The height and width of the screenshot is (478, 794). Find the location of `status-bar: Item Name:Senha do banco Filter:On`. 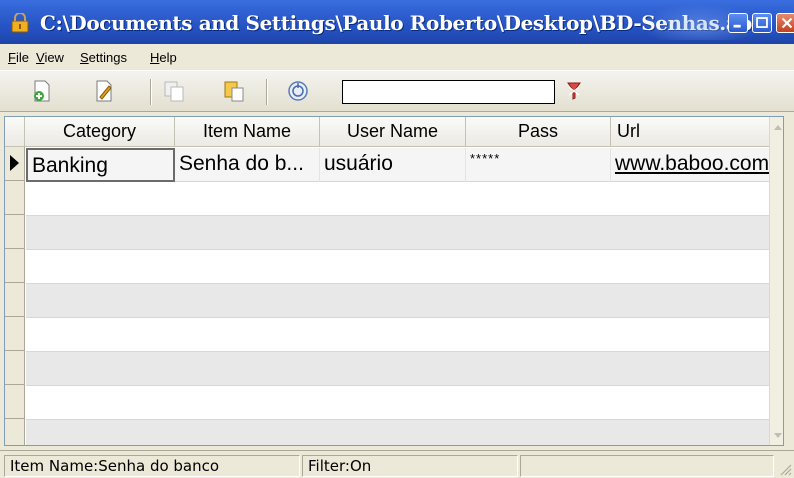

status-bar: Item Name:Senha do banco Filter:On is located at coordinates (397, 464).